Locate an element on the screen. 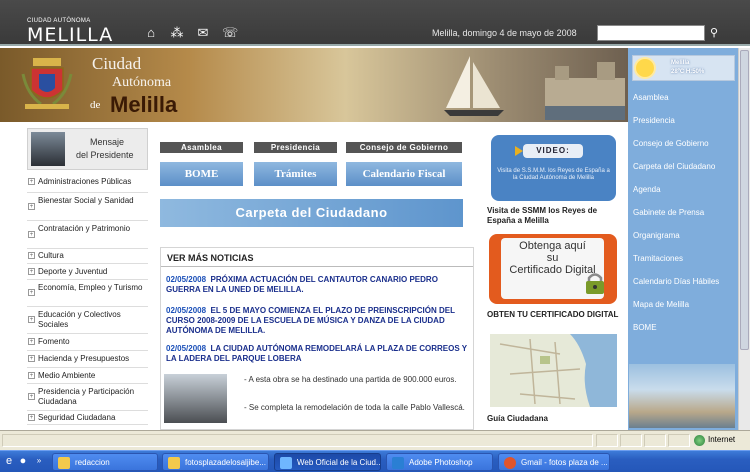 Image resolution: width=750 pixels, height=472 pixels. banner-word-ciudad: Ciudad is located at coordinates (117, 63).